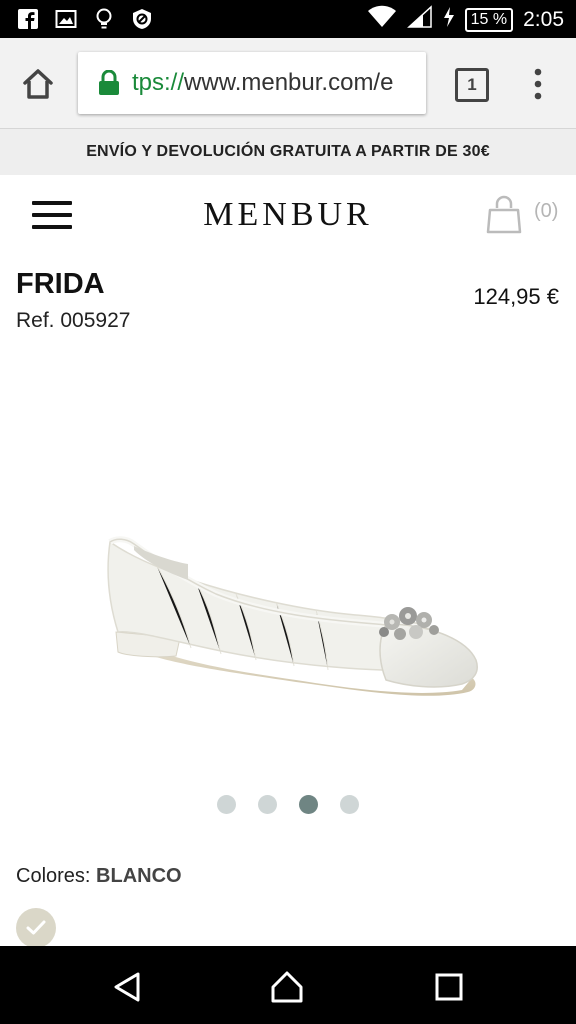 The width and height of the screenshot is (576, 1024). I want to click on system-nav-bar, so click(288, 985).